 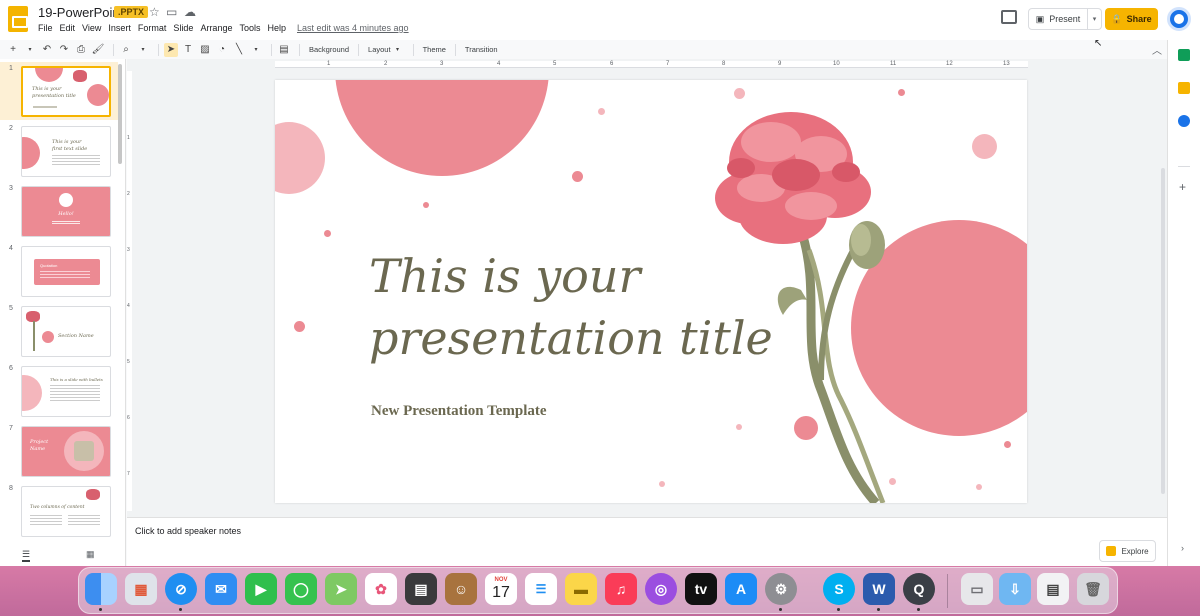 What do you see at coordinates (461, 589) in the screenshot?
I see `contacts-icon: ☺` at bounding box center [461, 589].